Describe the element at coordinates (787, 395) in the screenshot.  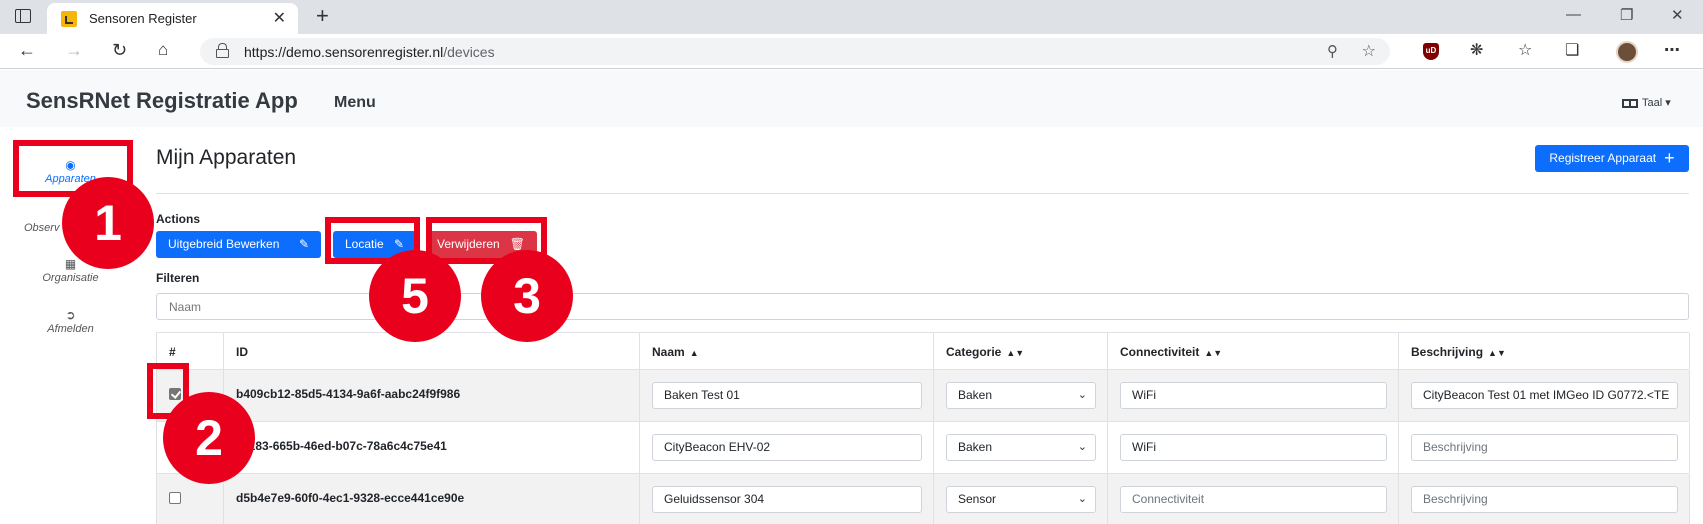
I see `device-name-input: Baken Test 01` at that location.